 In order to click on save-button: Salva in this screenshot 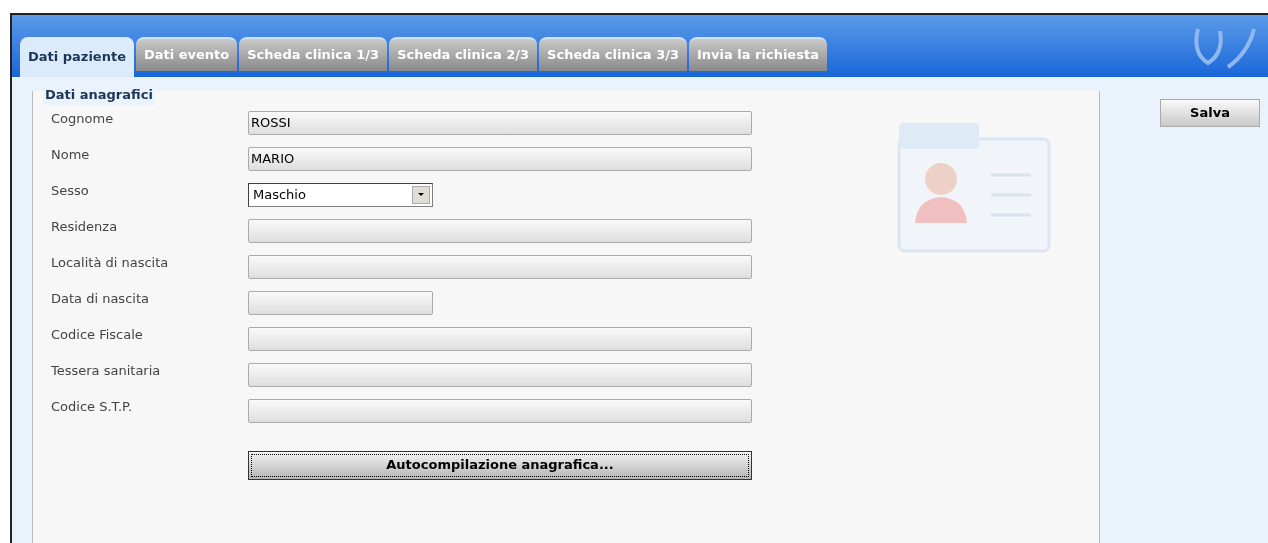, I will do `click(1210, 113)`.